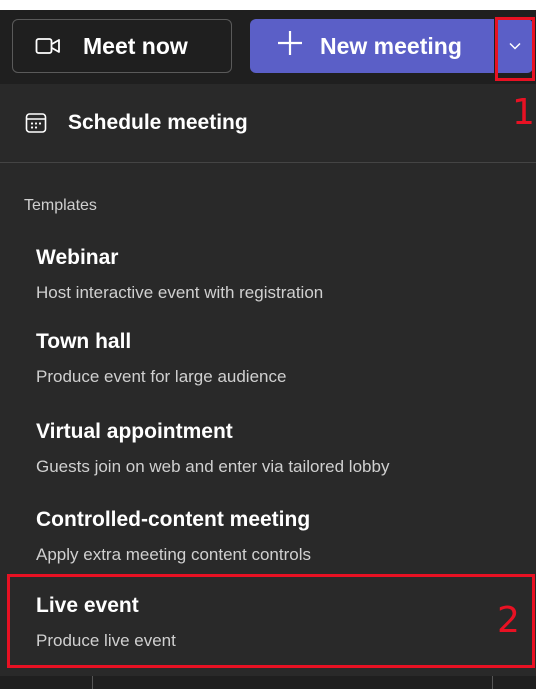 This screenshot has width=536, height=689. I want to click on meet-now-button: Meet now, so click(122, 46).